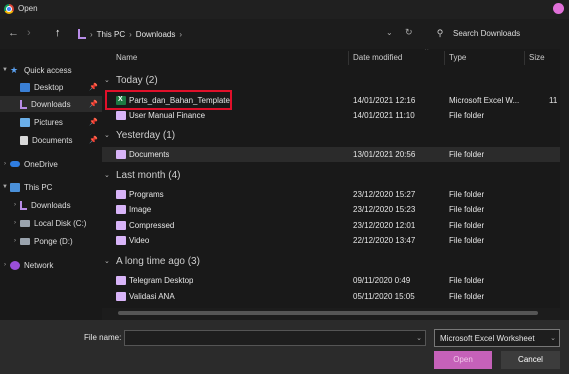 This screenshot has width=569, height=374. What do you see at coordinates (463, 360) in the screenshot?
I see `open-button: Open` at bounding box center [463, 360].